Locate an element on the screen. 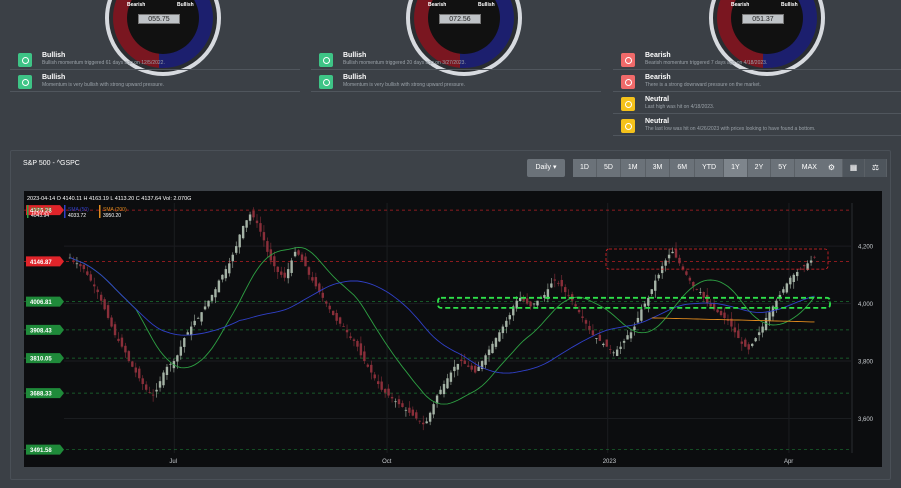 This screenshot has width=901, height=488. chart-title: S&P 500 - ^GSPC is located at coordinates (51, 163).